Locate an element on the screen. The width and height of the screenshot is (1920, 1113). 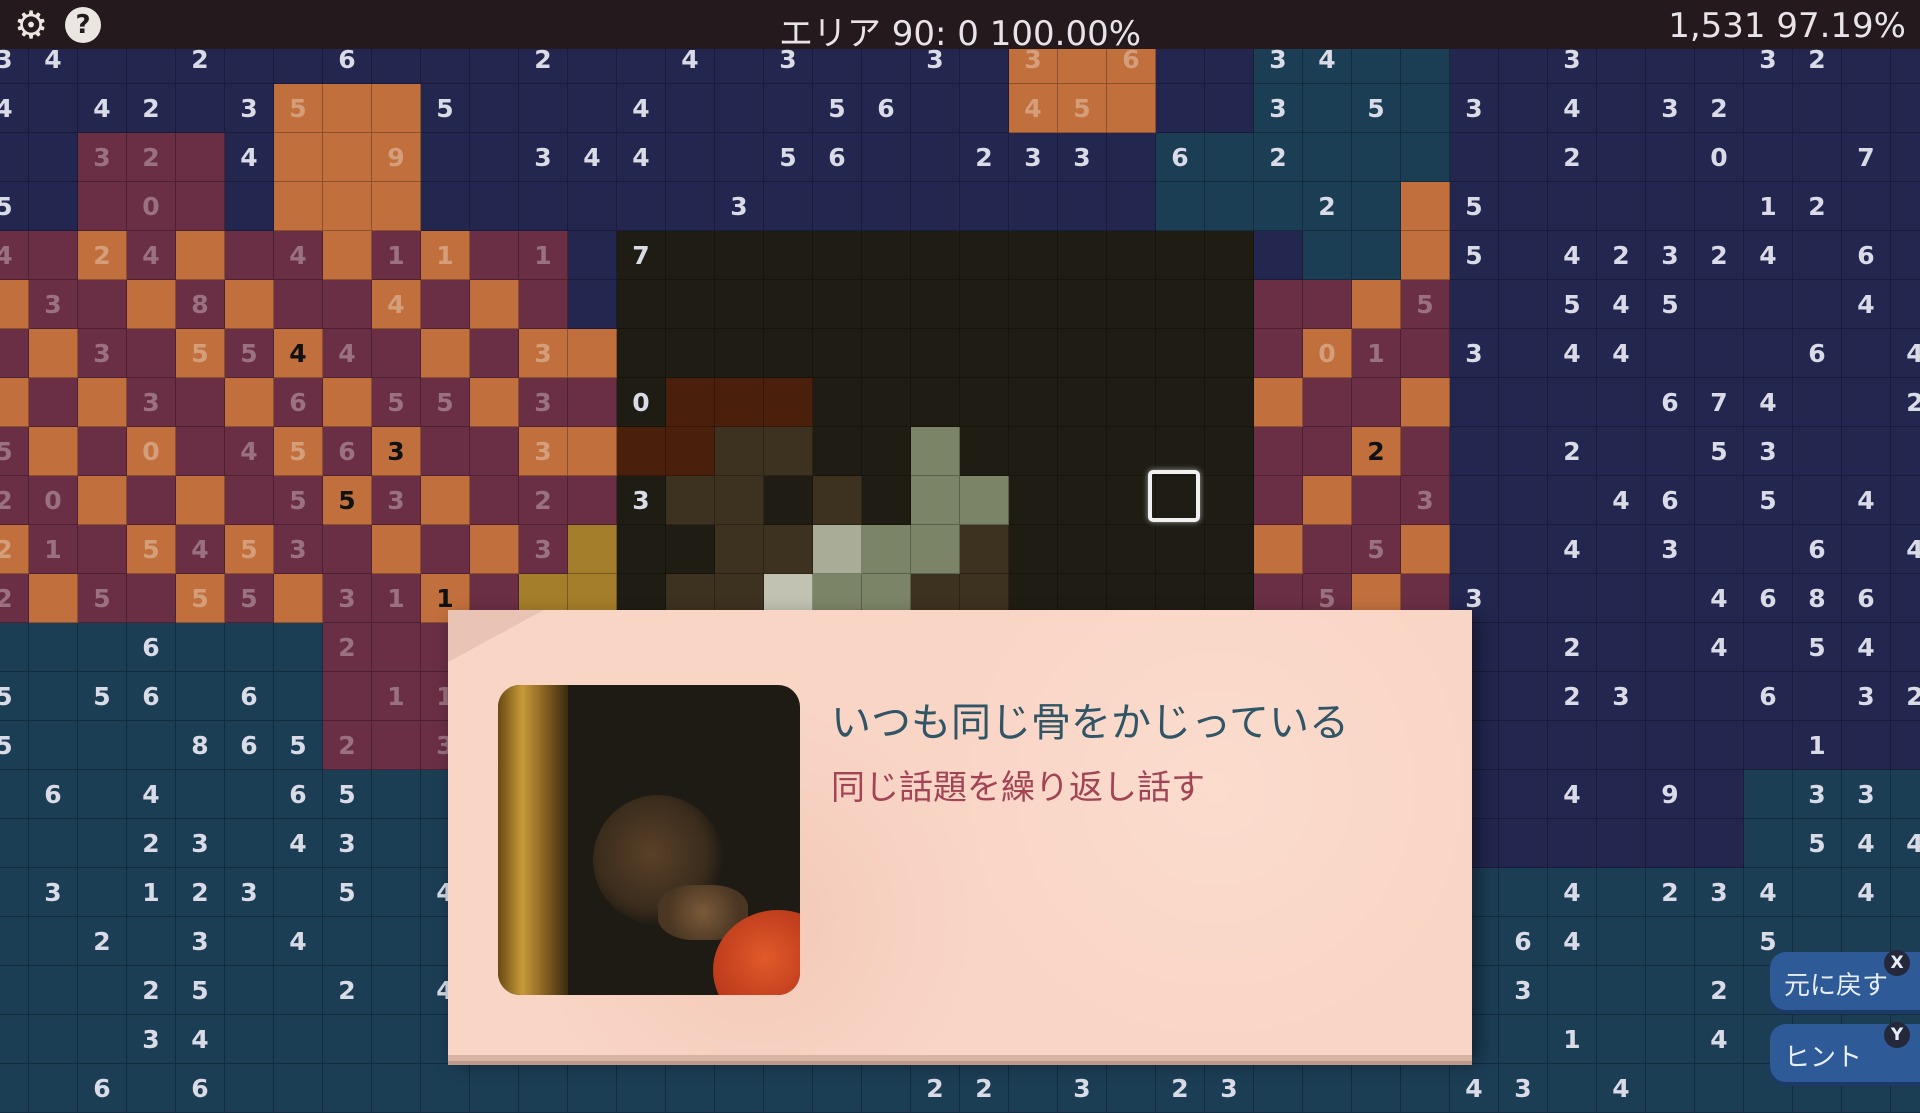
grid-cell: 9 is located at coordinates (396, 157).